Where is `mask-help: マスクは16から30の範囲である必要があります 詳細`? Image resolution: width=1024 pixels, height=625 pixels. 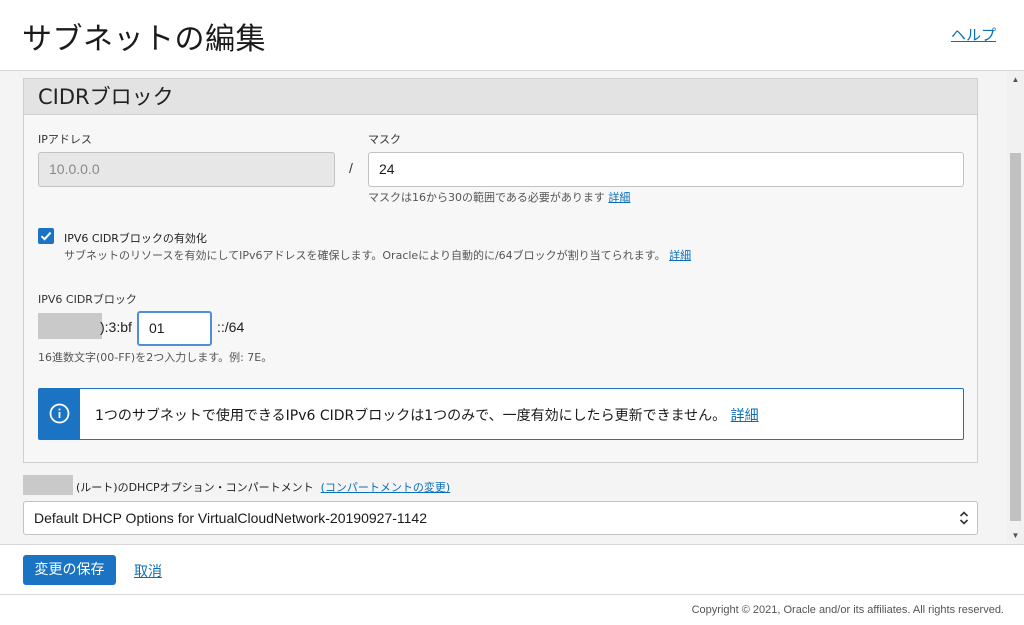 mask-help: マスクは16から30の範囲である必要があります 詳細 is located at coordinates (499, 197).